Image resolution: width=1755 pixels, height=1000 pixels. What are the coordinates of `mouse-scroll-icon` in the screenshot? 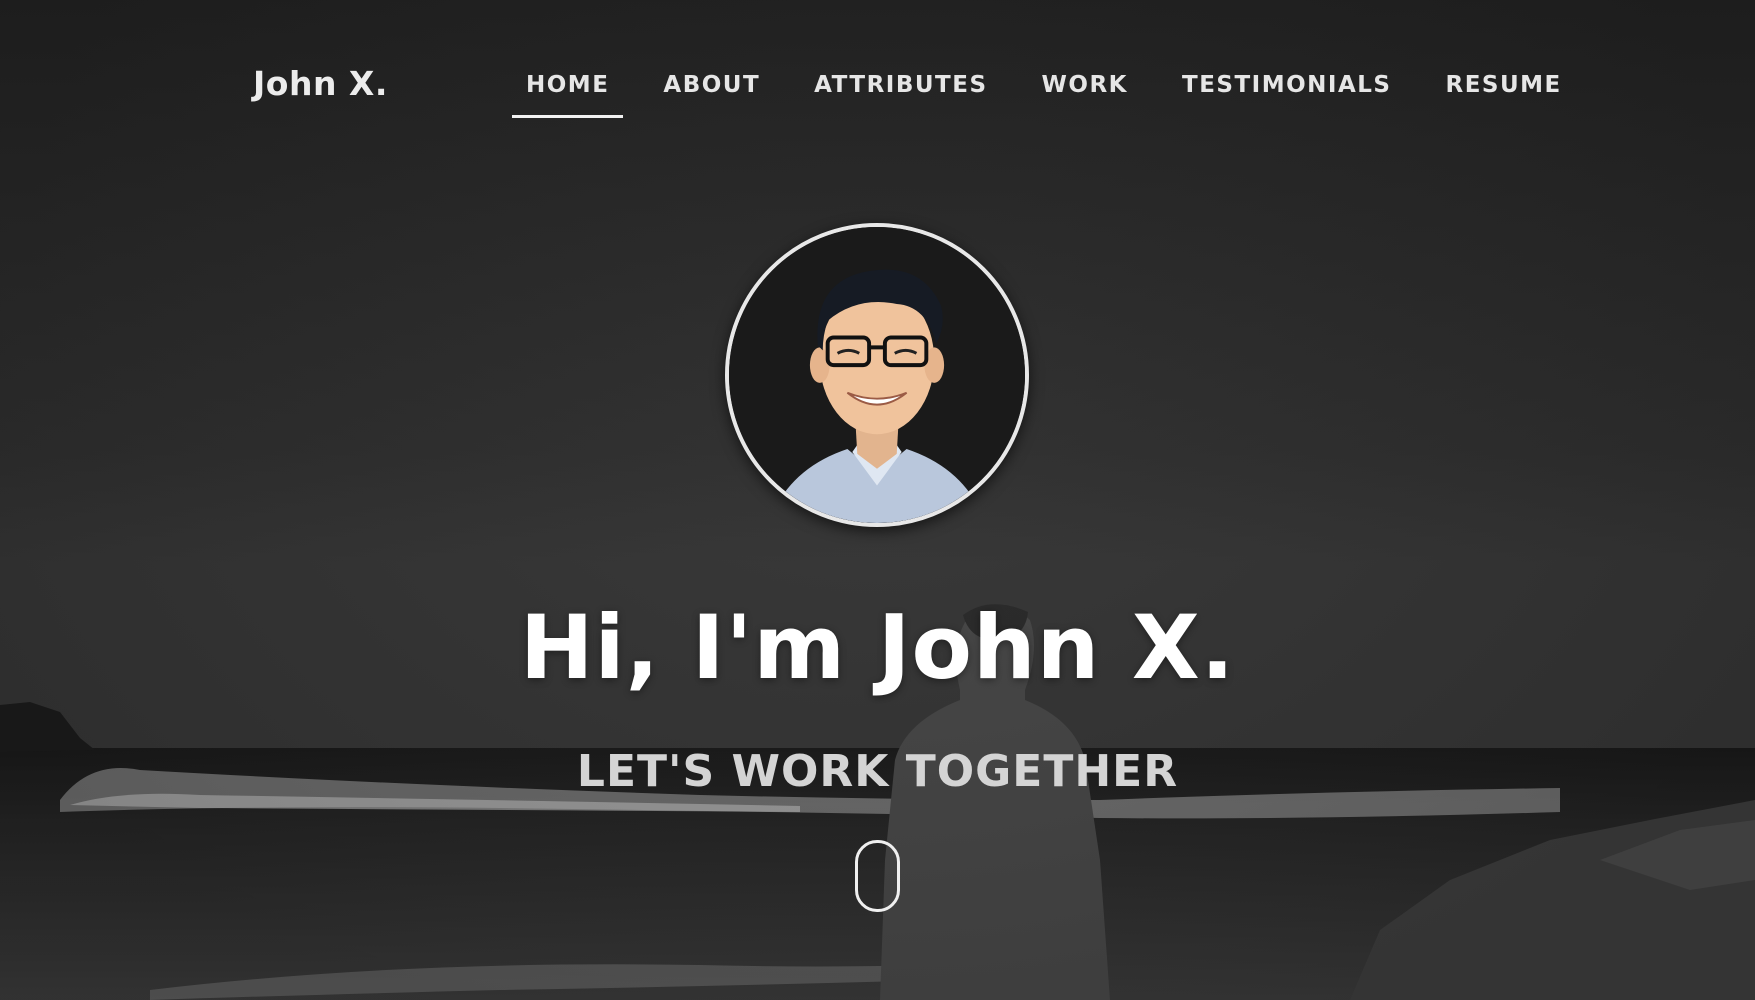 It's located at (877, 876).